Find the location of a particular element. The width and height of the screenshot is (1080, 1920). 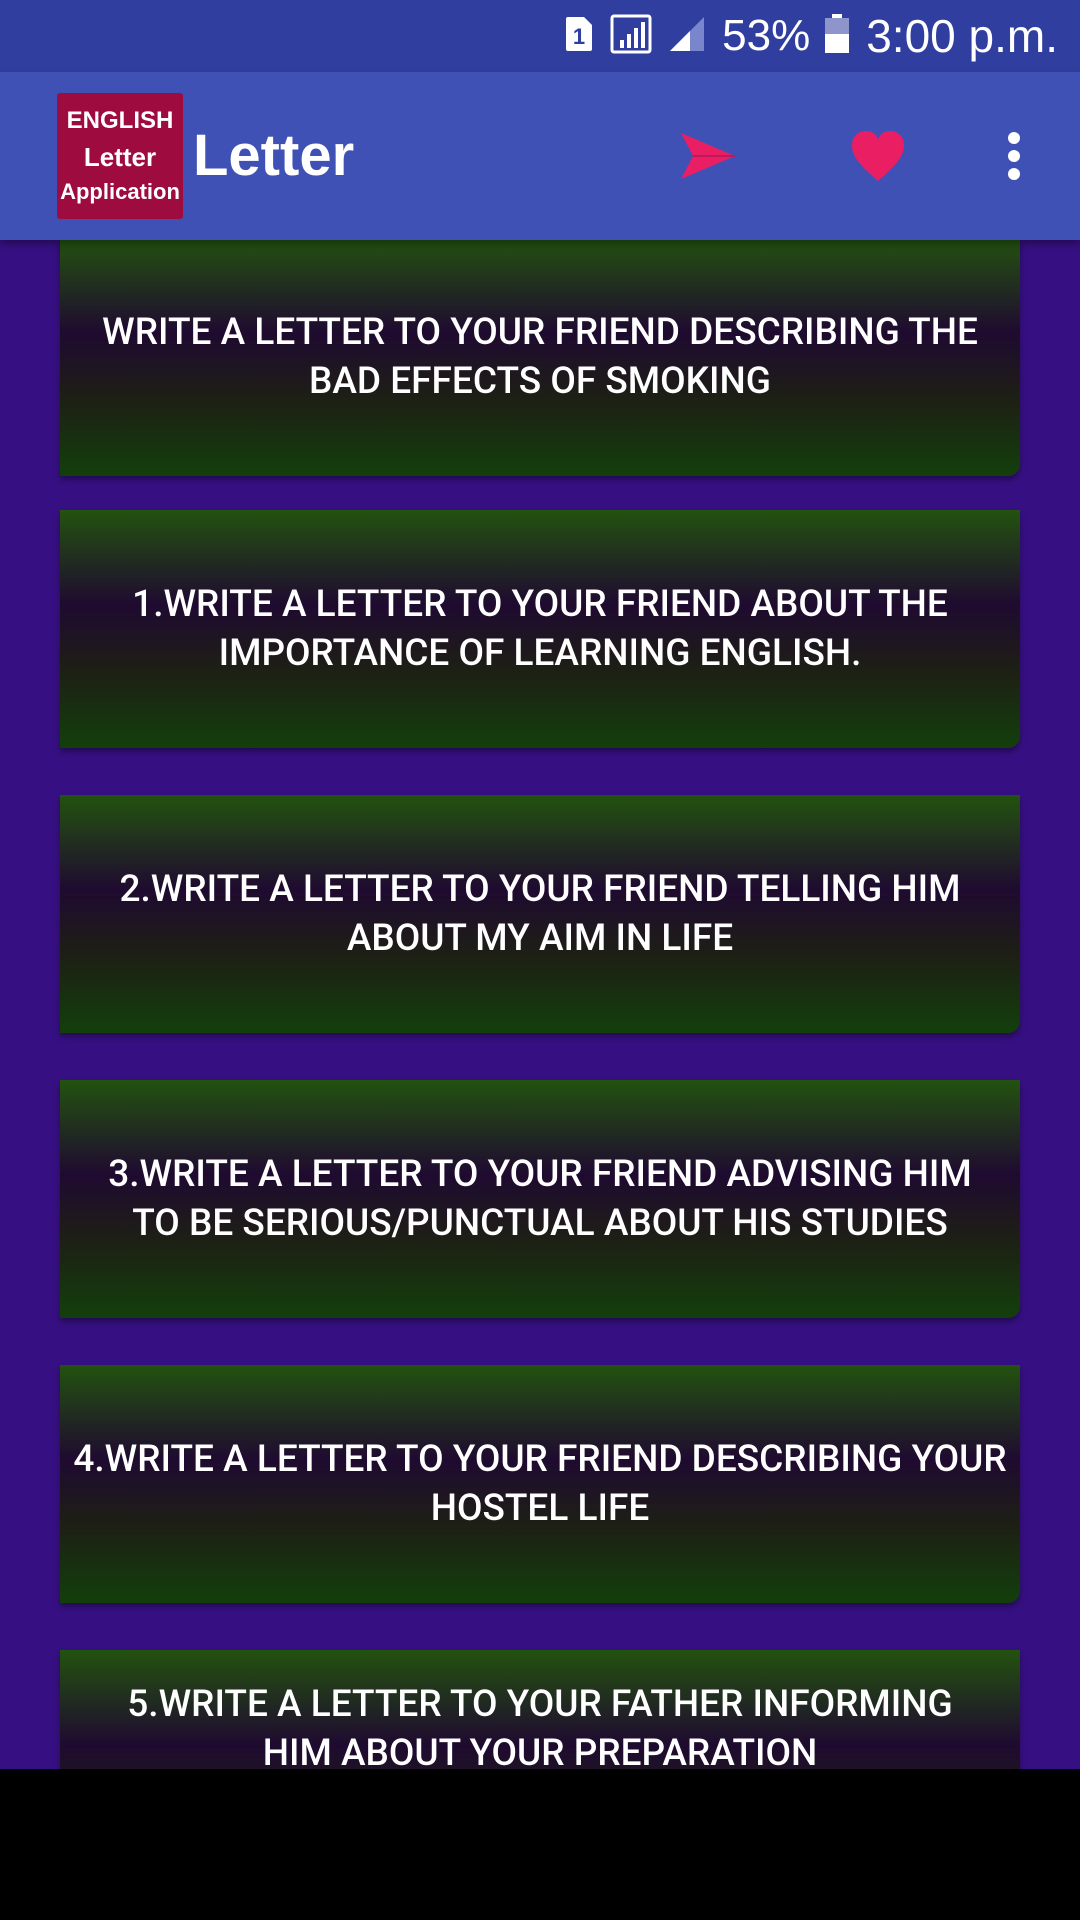

more-vert-icon is located at coordinates (1014, 156).